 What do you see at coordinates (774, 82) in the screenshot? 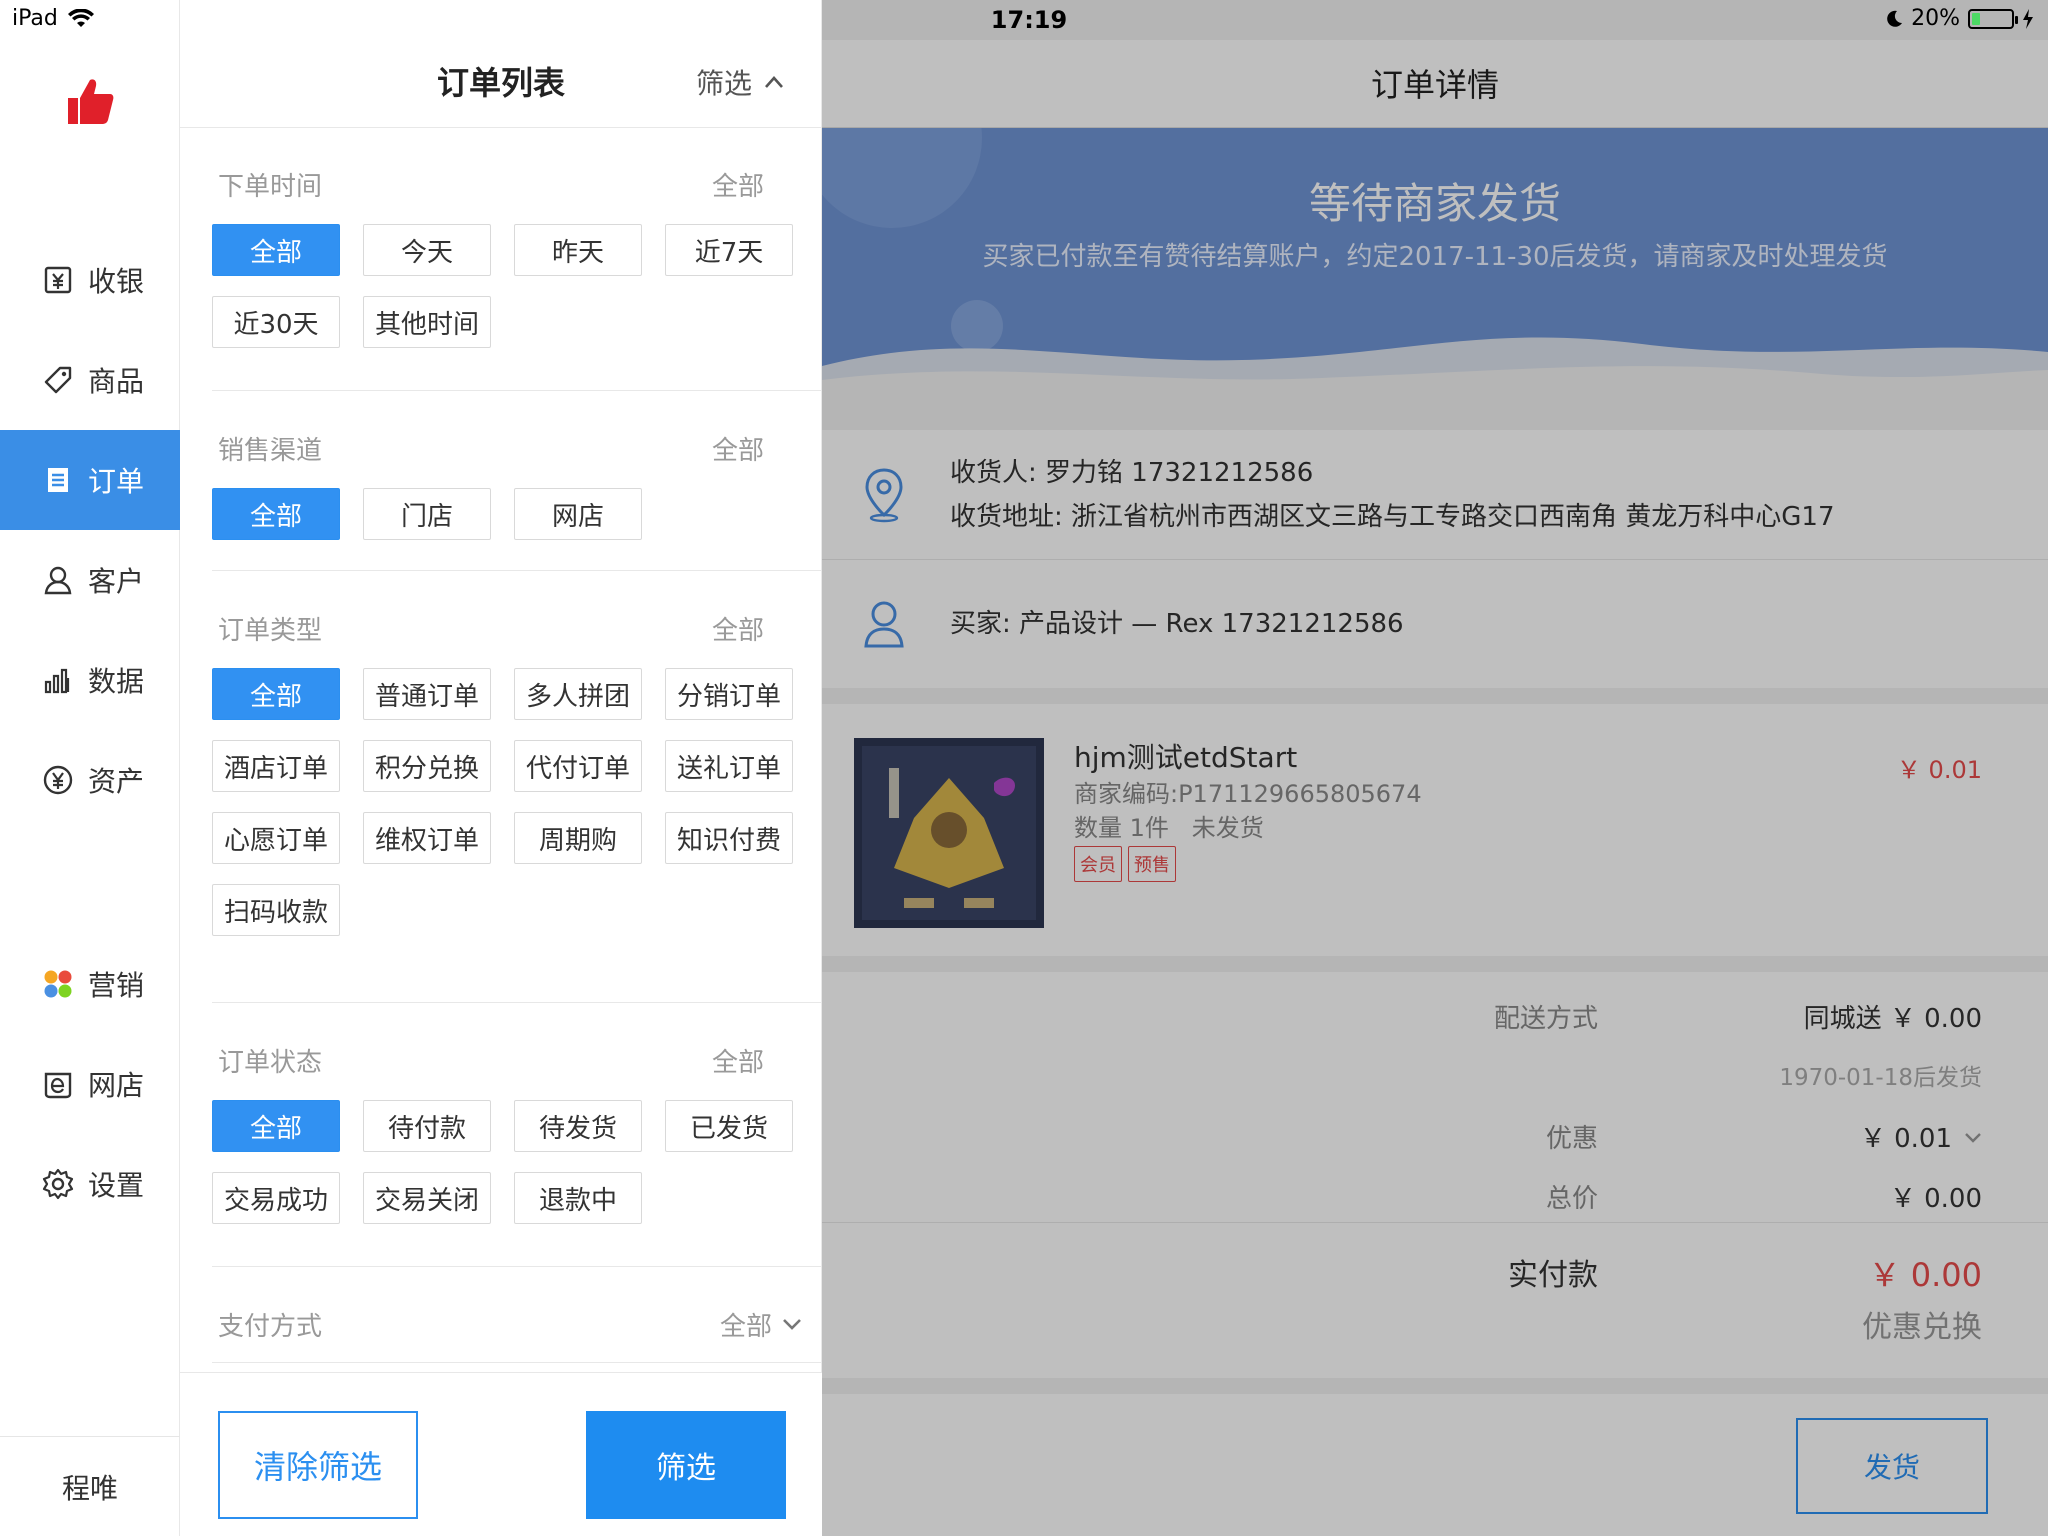
I see `chevron-up-icon` at bounding box center [774, 82].